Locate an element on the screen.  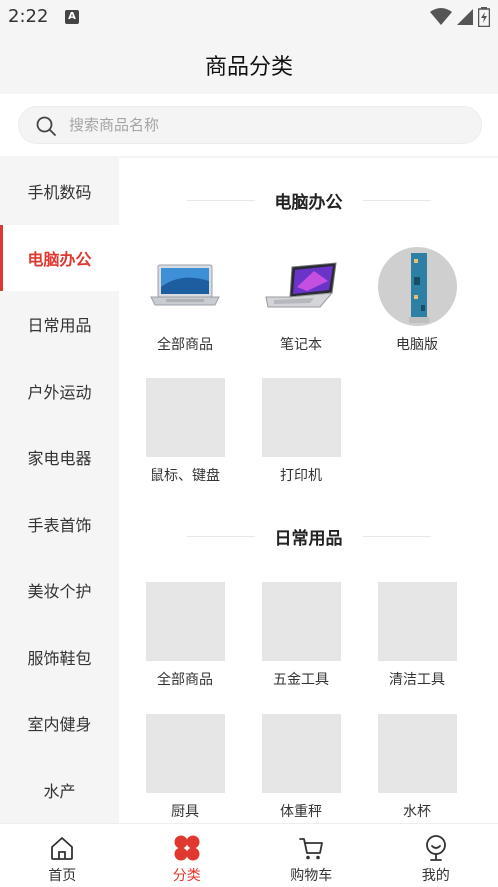
sidebar-item-watches-jewelry: 手表首饰 is located at coordinates (59, 524).